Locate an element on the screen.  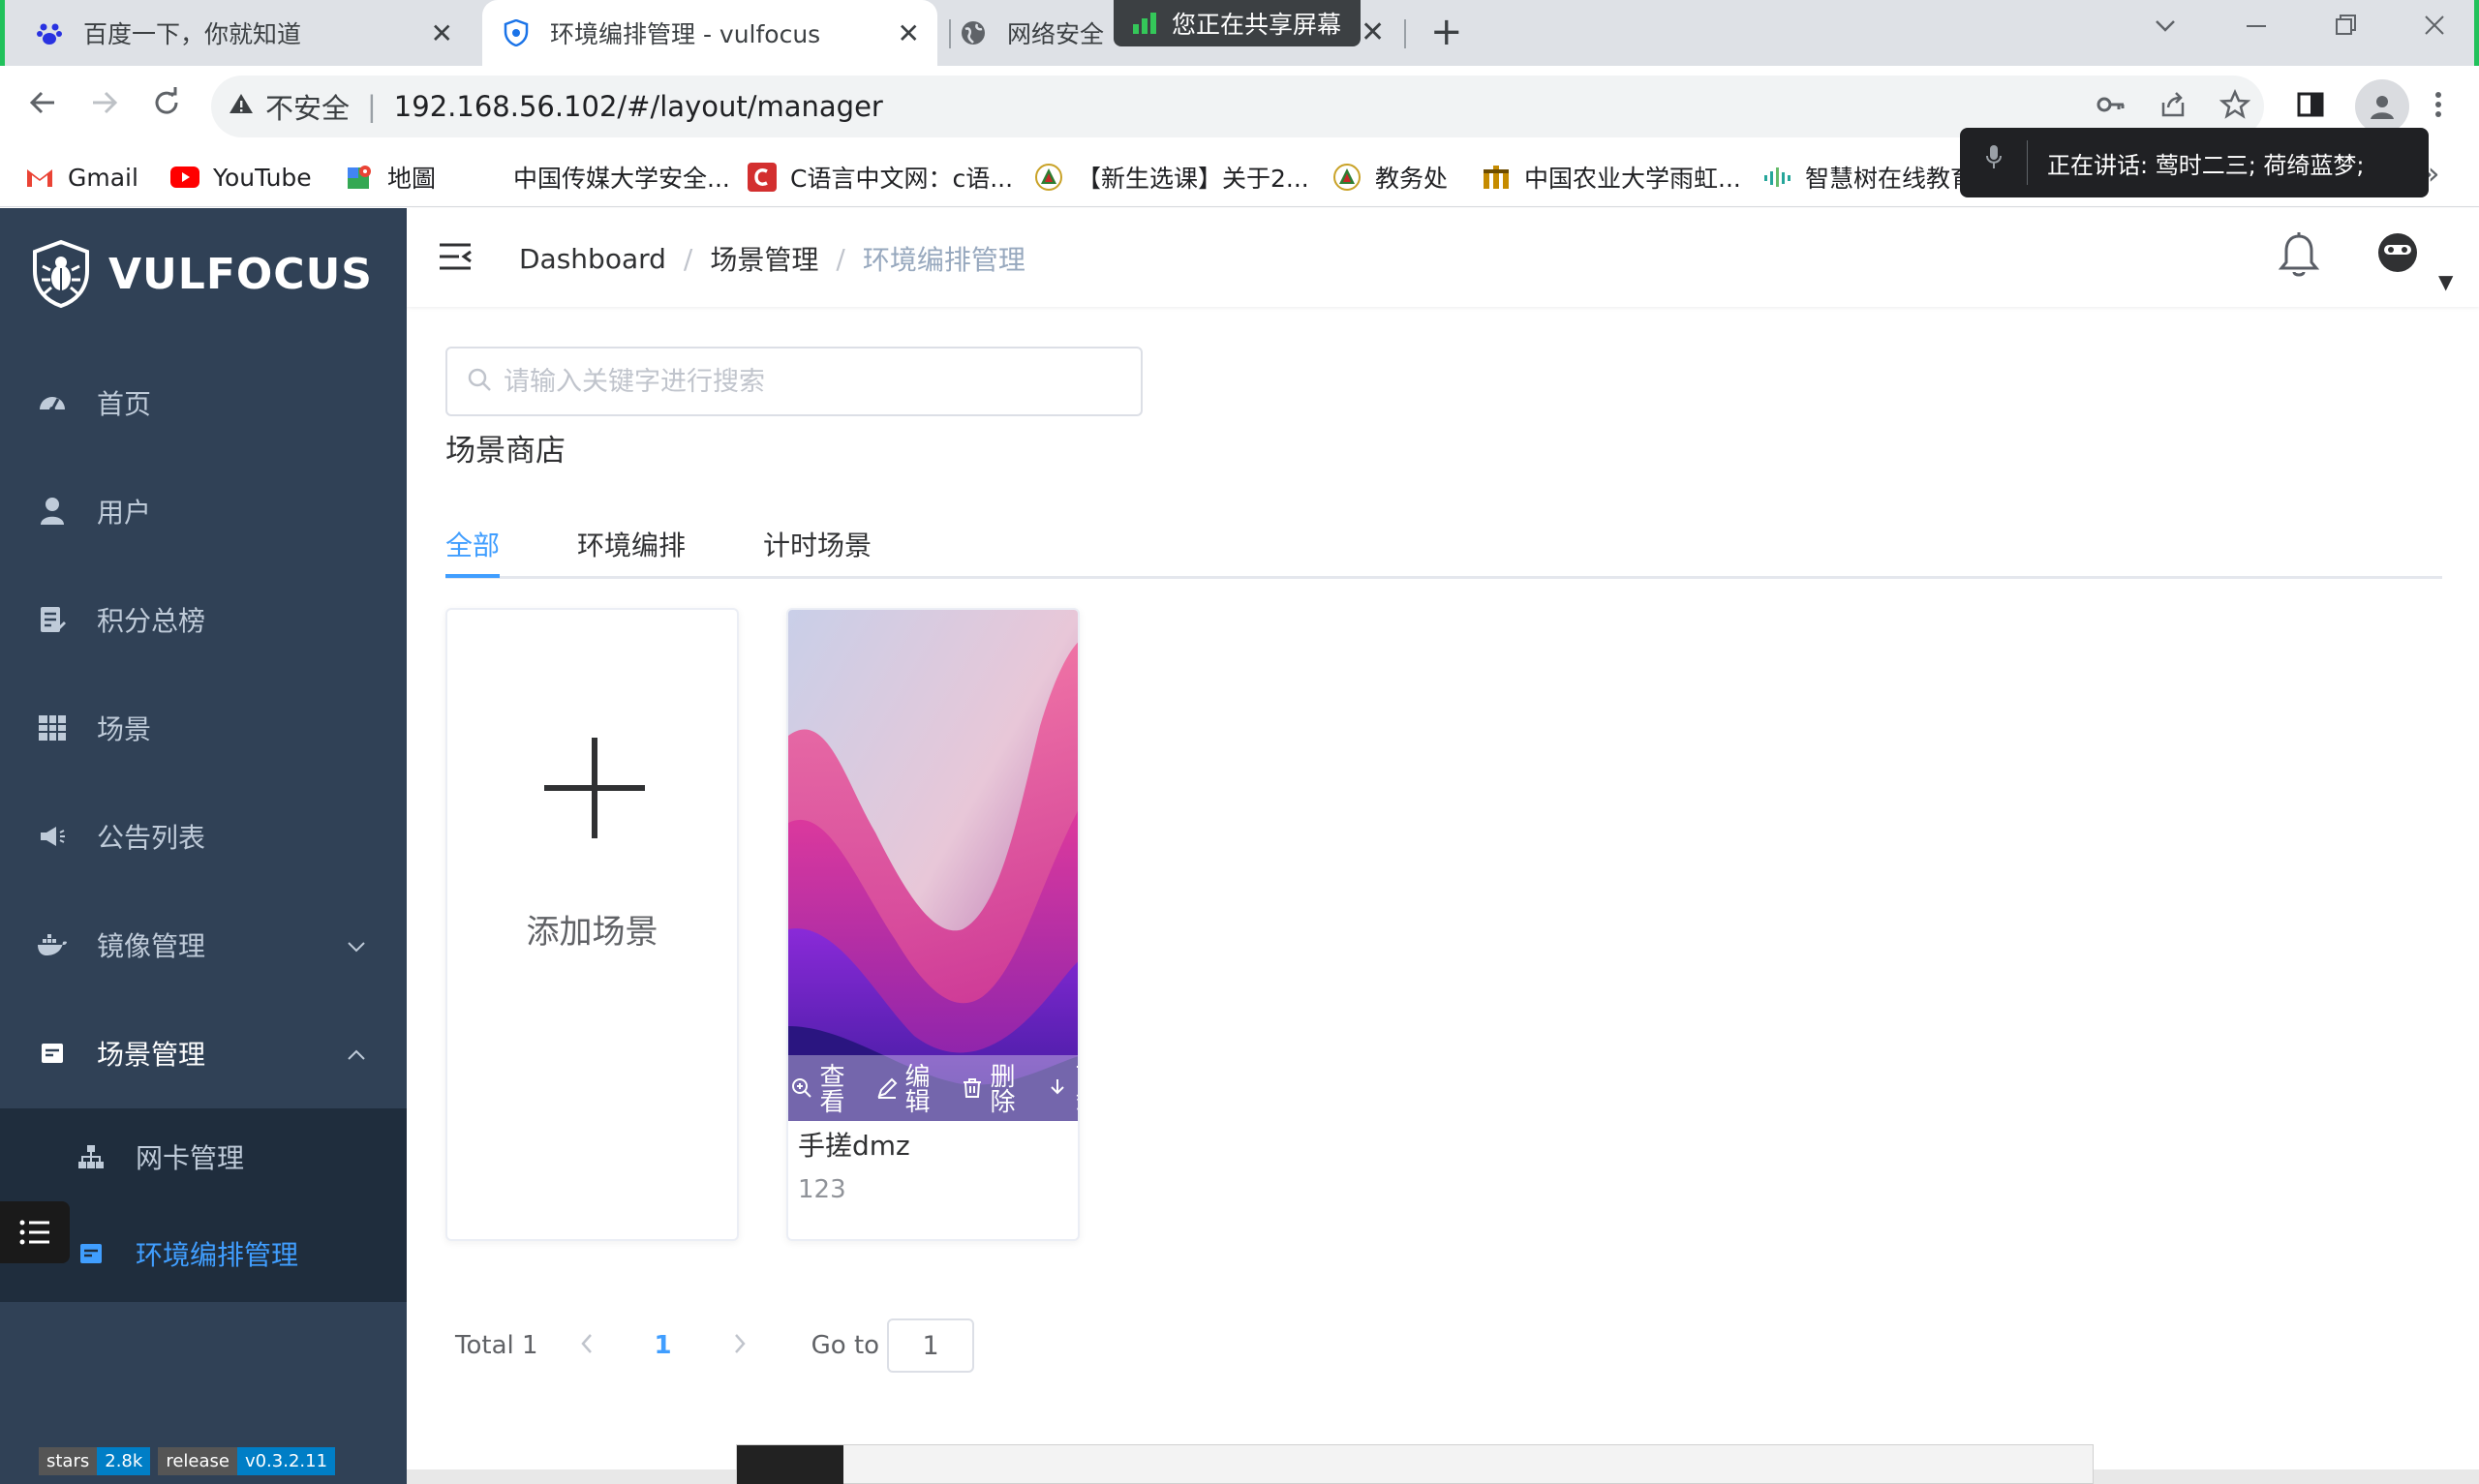
breadcrumb-item: 场景管理 is located at coordinates (764, 258).